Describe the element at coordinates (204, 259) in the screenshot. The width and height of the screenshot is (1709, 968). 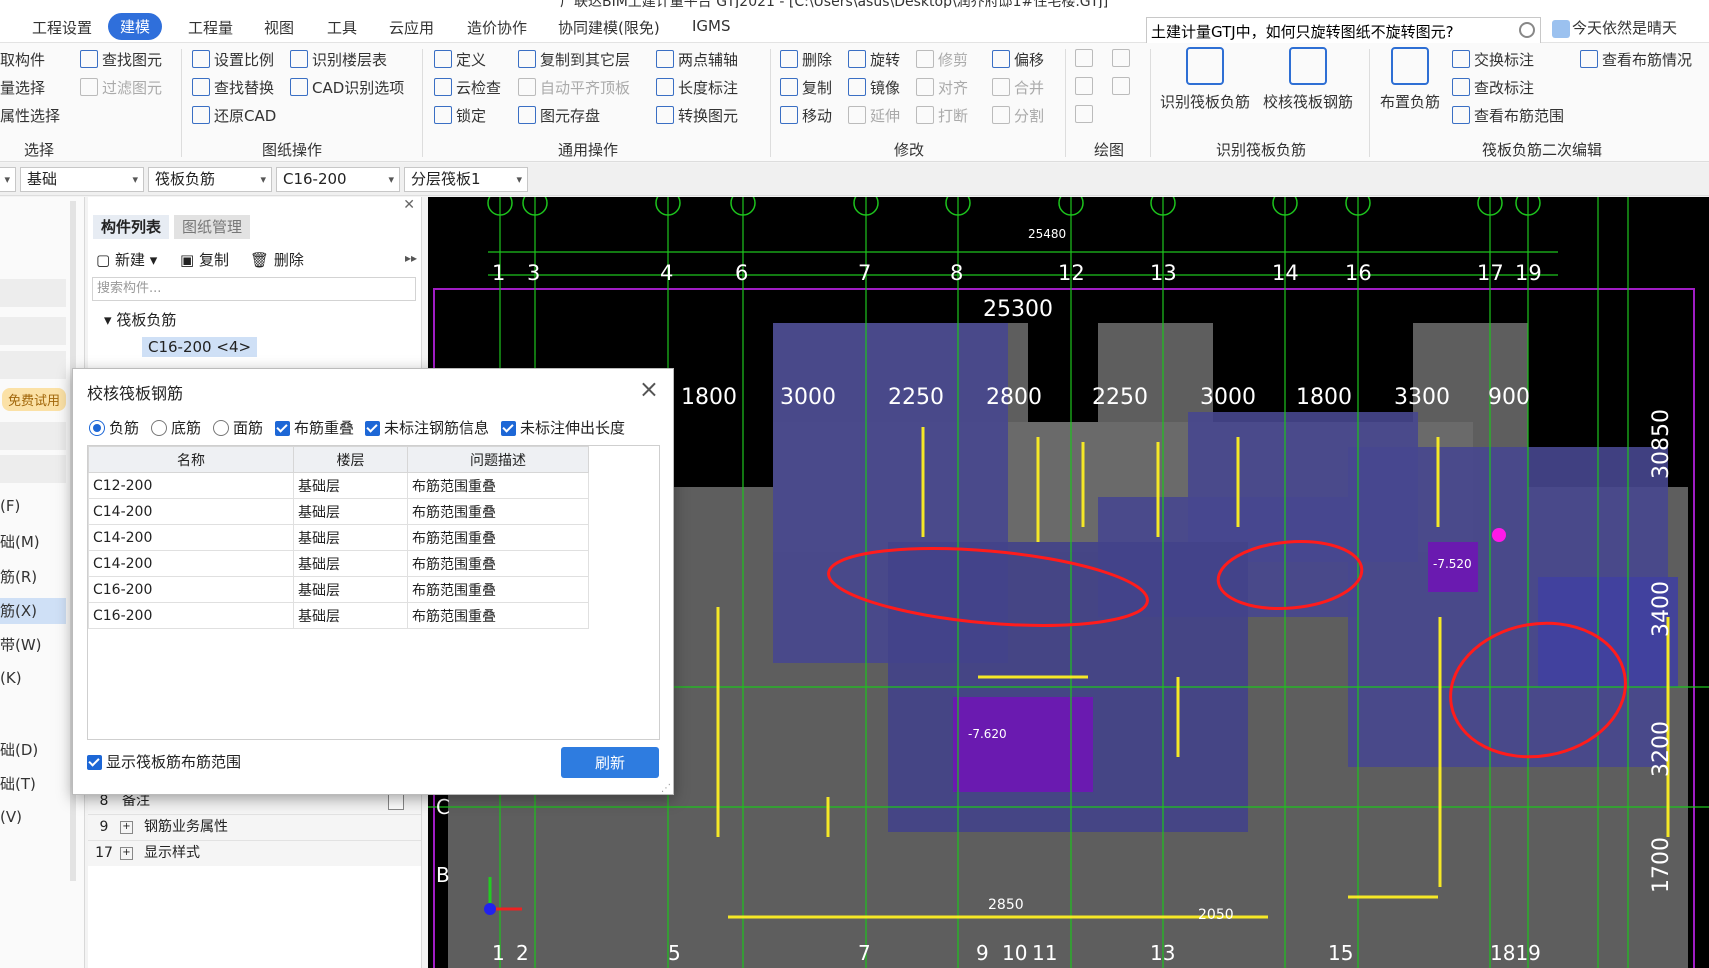
I see `copy-component-button: ▣ 复制` at that location.